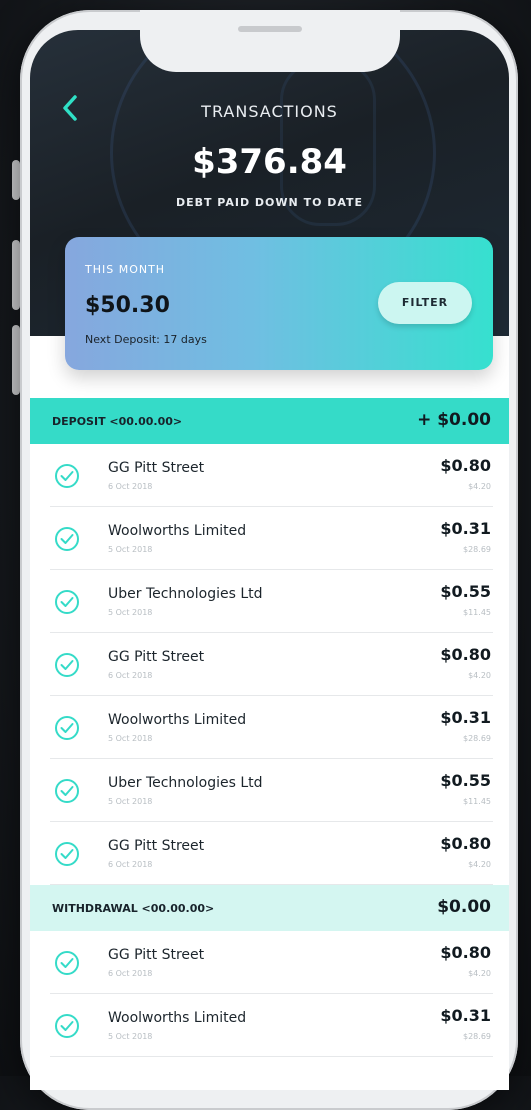  I want to click on debt-paid-caption: DEBT PAID DOWN TO DATE, so click(269, 202).